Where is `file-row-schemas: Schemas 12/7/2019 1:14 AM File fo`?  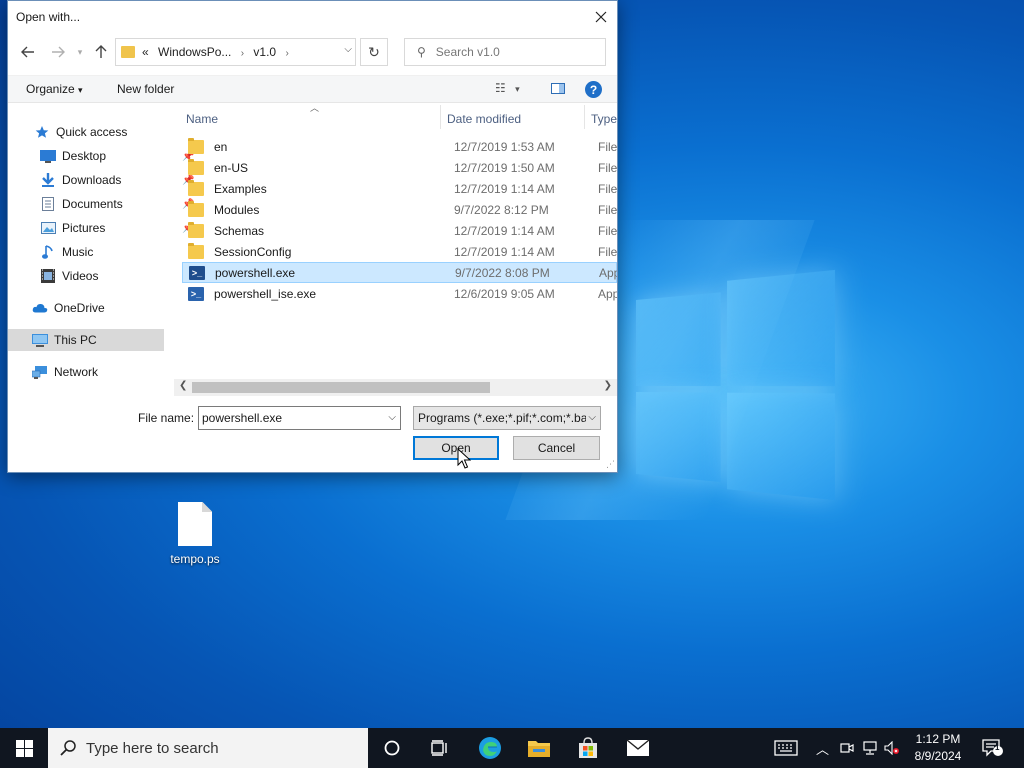
file-row-schemas: Schemas 12/7/2019 1:14 AM File fo is located at coordinates (399, 230).